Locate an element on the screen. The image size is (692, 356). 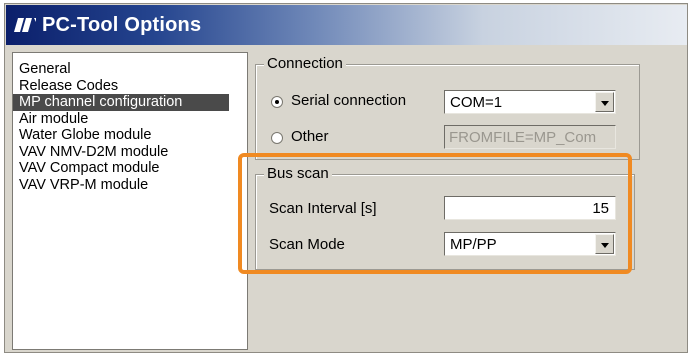
other-radio is located at coordinates (277, 138).